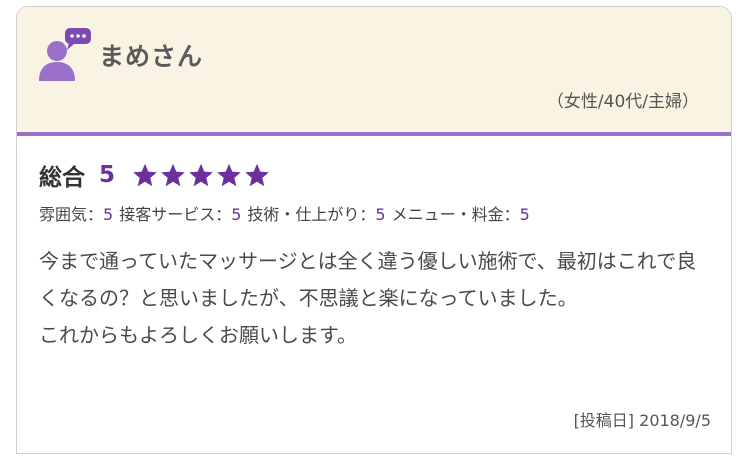  I want to click on sub-score-label: 接客サービス：, so click(175, 214).